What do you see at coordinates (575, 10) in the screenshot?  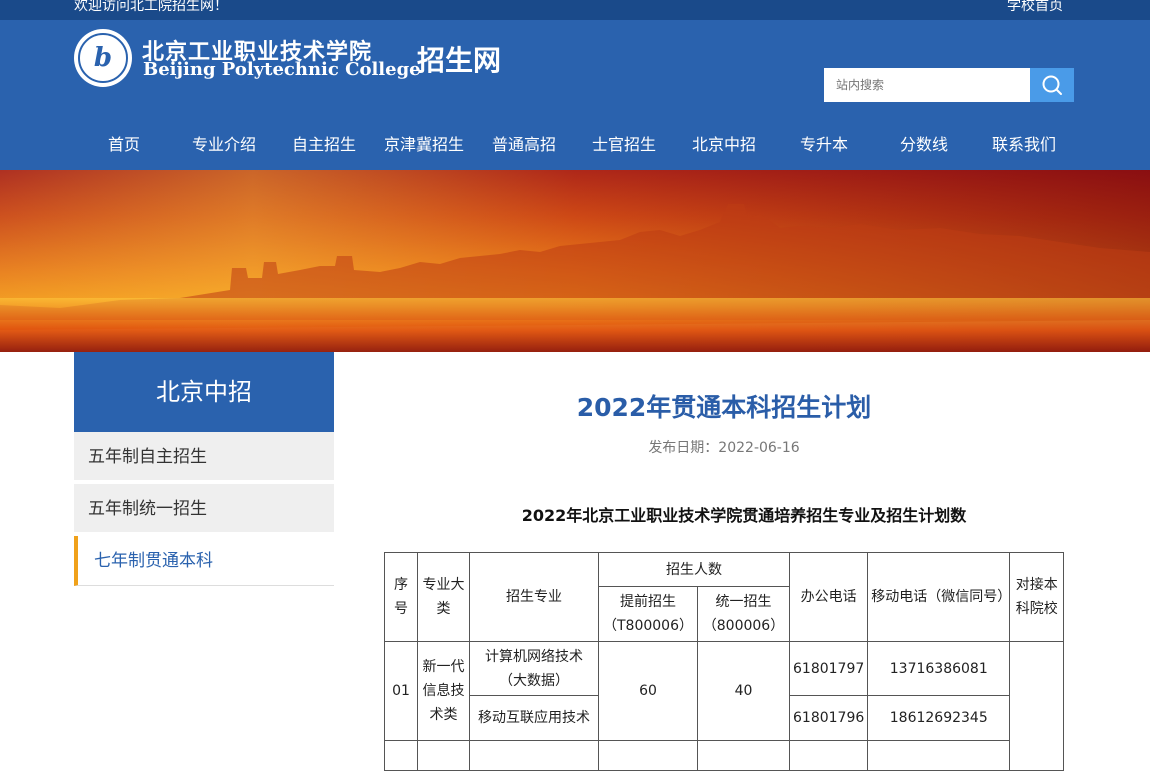 I see `top-bar: 欢迎访问北工院招生网！ 学校首页` at bounding box center [575, 10].